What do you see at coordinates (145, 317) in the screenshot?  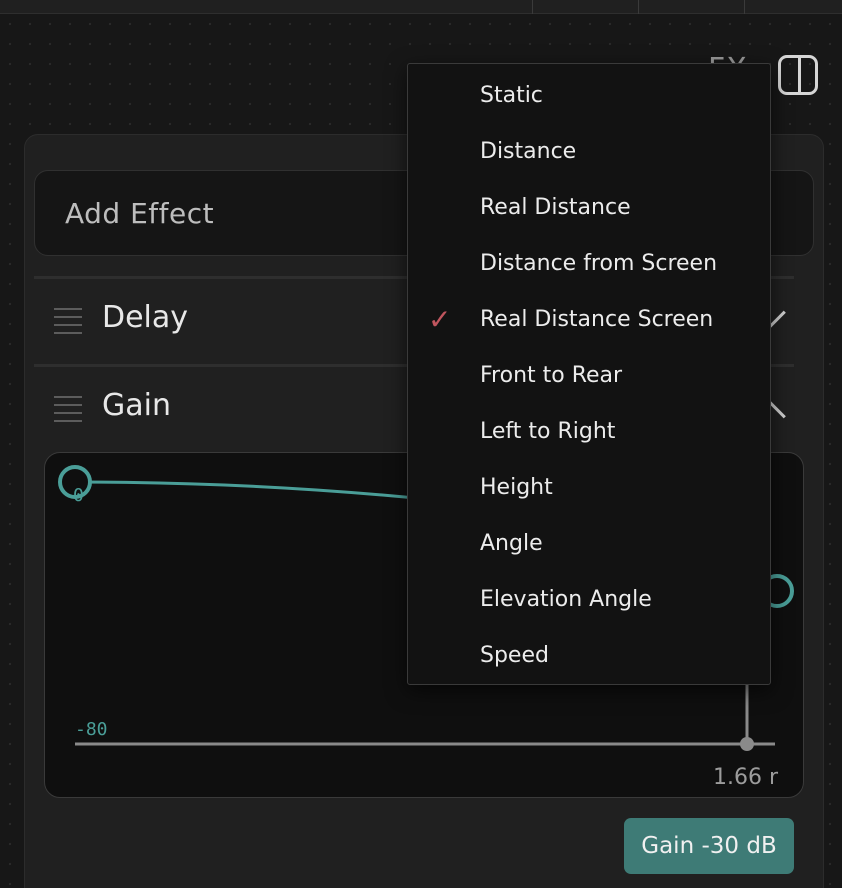 I see `effect-name: Delay` at bounding box center [145, 317].